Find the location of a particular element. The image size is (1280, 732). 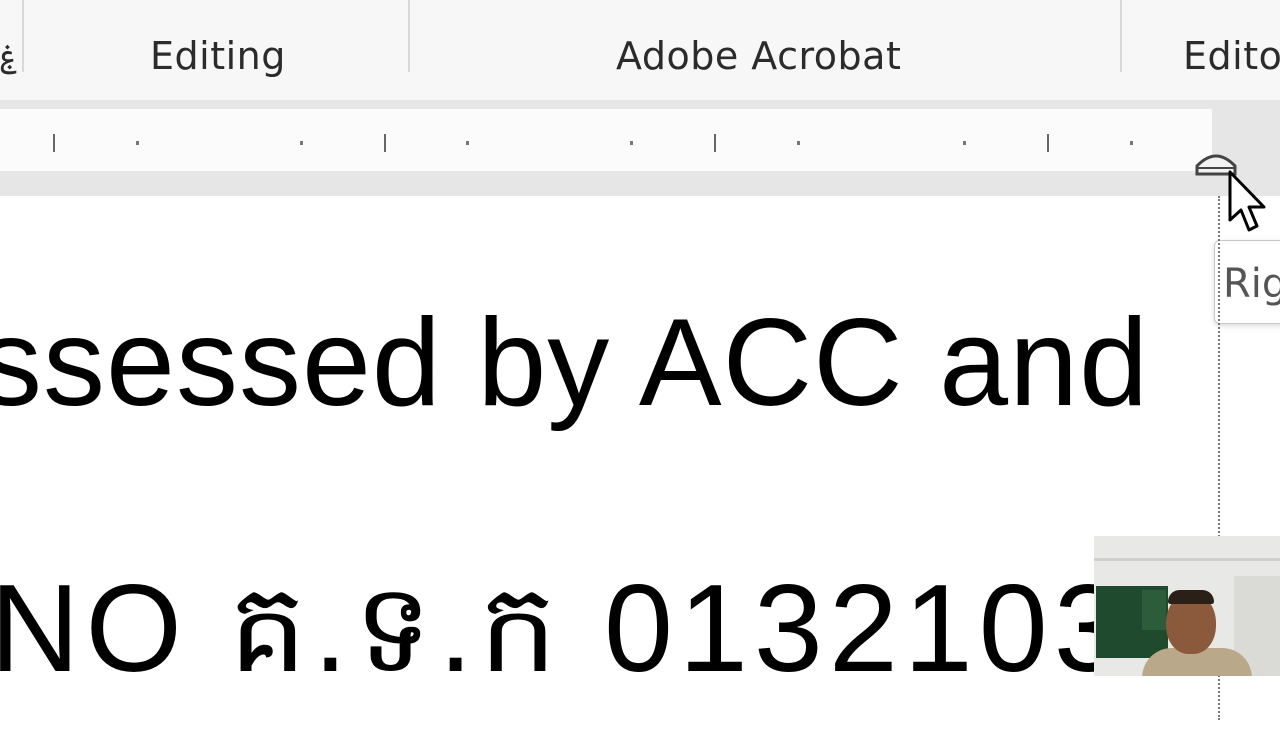

presenter-webcam-video is located at coordinates (1187, 606).